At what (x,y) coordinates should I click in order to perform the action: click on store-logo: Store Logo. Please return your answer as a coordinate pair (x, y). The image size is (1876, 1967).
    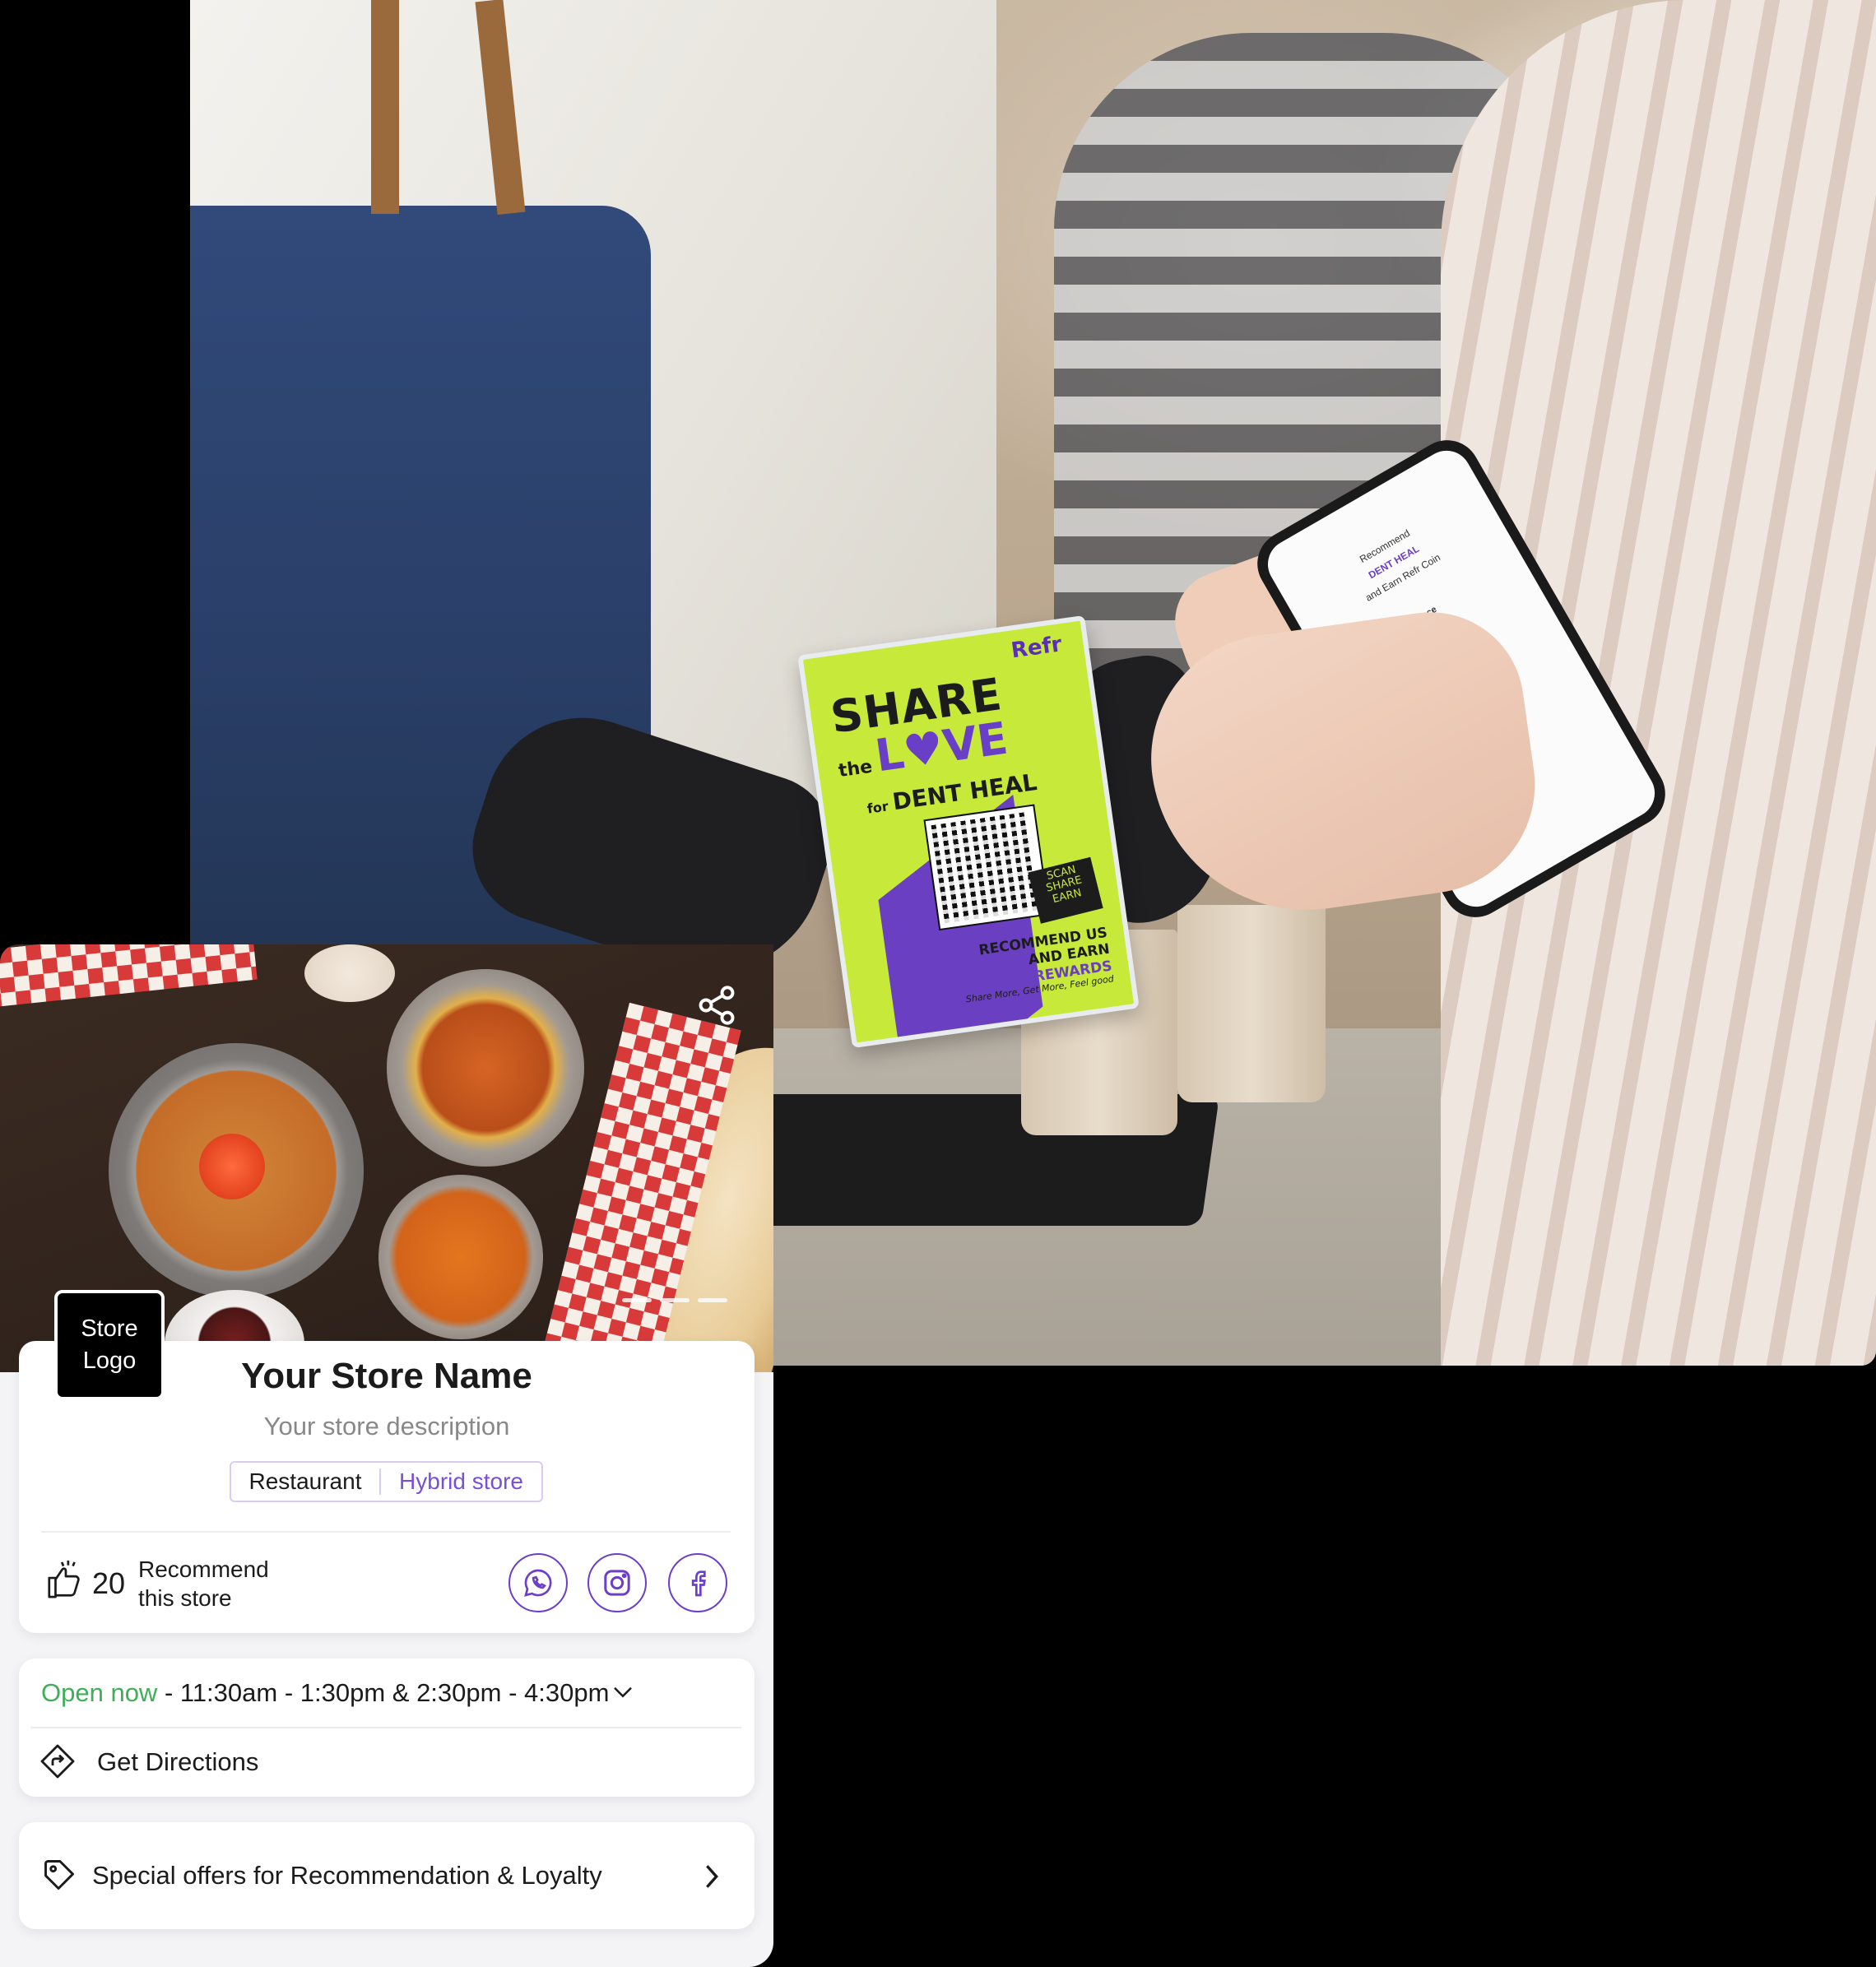
    Looking at the image, I should click on (109, 1345).